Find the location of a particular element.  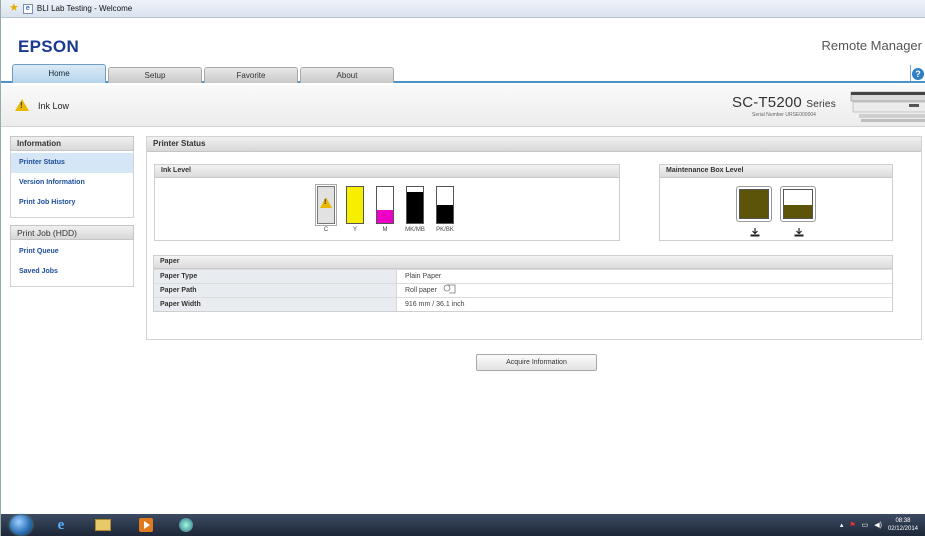

paper-type-label: Paper Type is located at coordinates (275, 276).